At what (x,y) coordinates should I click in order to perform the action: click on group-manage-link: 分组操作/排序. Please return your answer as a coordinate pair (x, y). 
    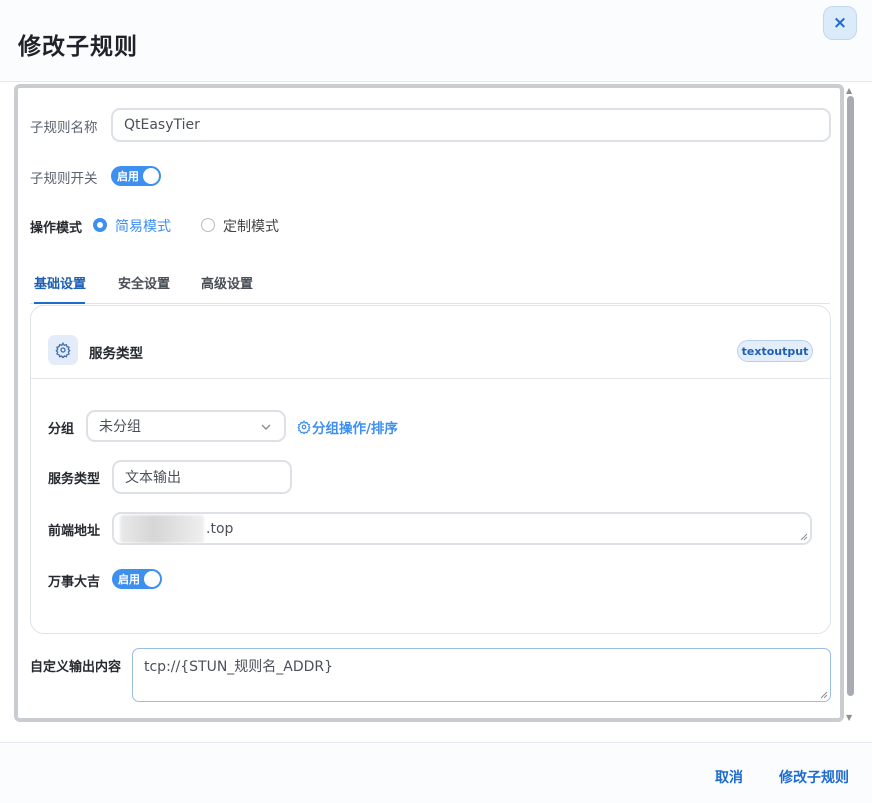
    Looking at the image, I should click on (347, 427).